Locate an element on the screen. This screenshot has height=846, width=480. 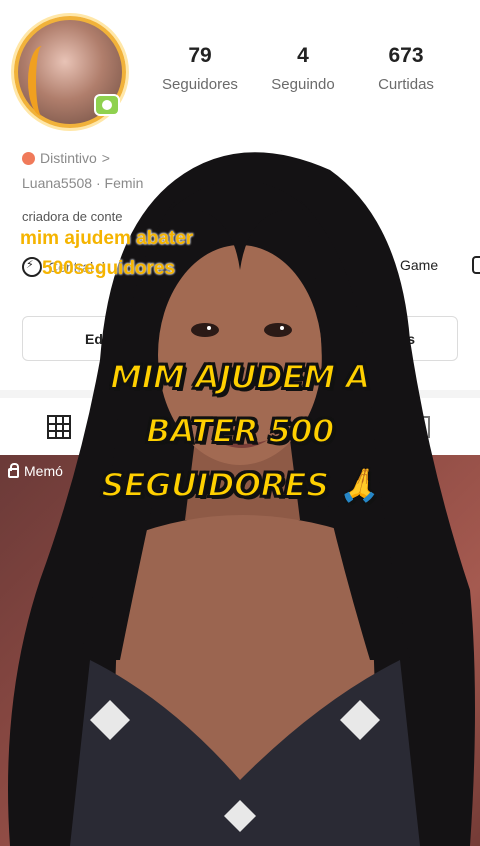
game-link: Game is located at coordinates (419, 265).